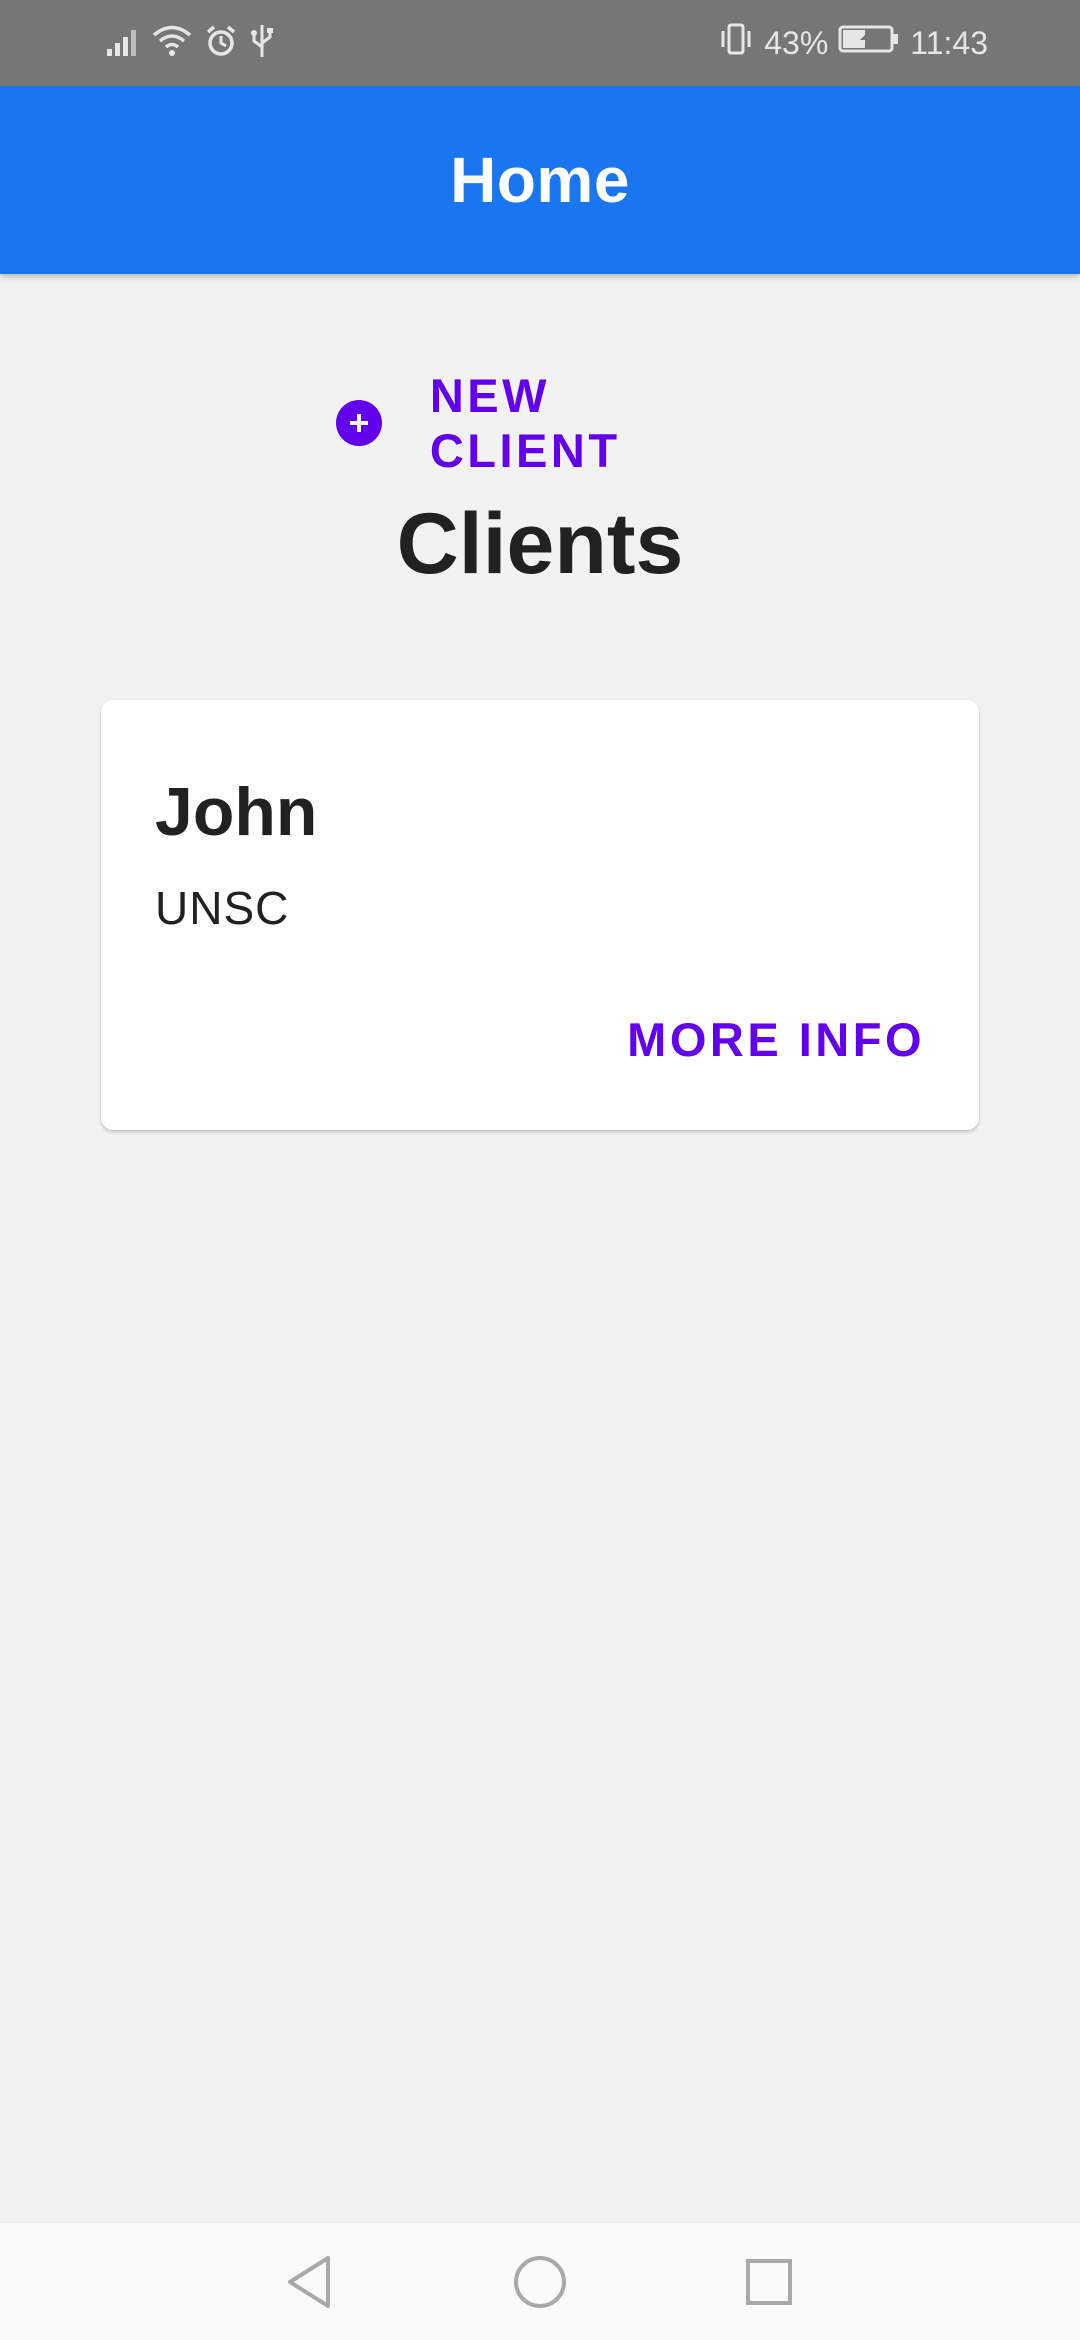 The image size is (1080, 2340). I want to click on status-right: 43% 11:43, so click(853, 43).